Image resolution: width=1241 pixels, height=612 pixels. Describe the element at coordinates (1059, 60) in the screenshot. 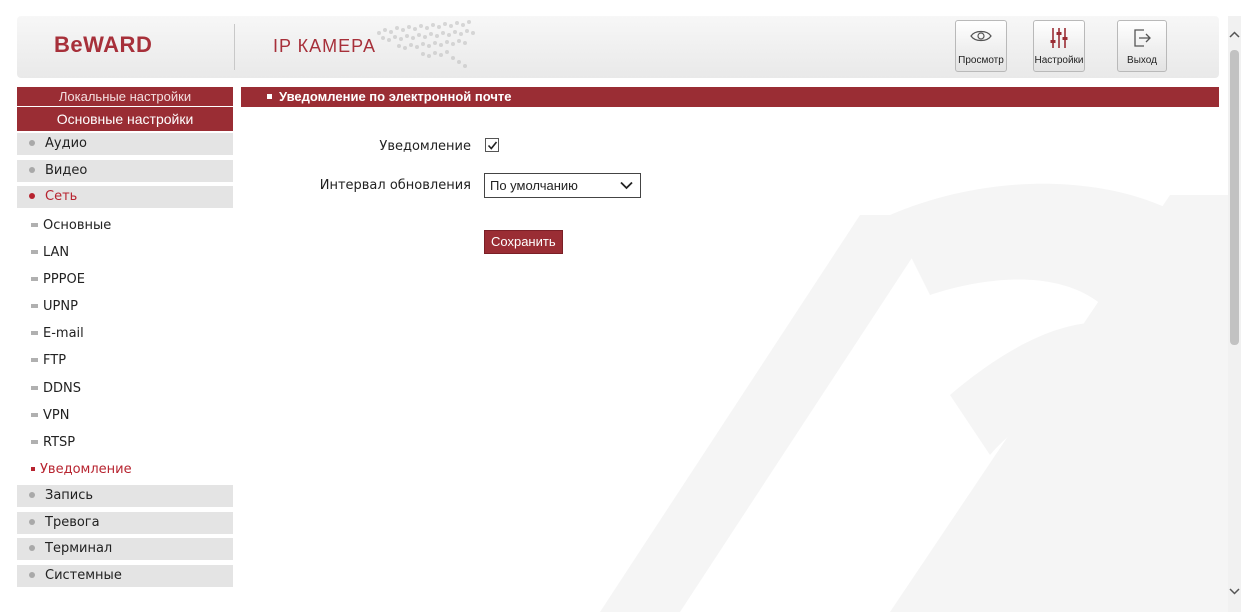

I see `settings-button-label: Настройки` at that location.